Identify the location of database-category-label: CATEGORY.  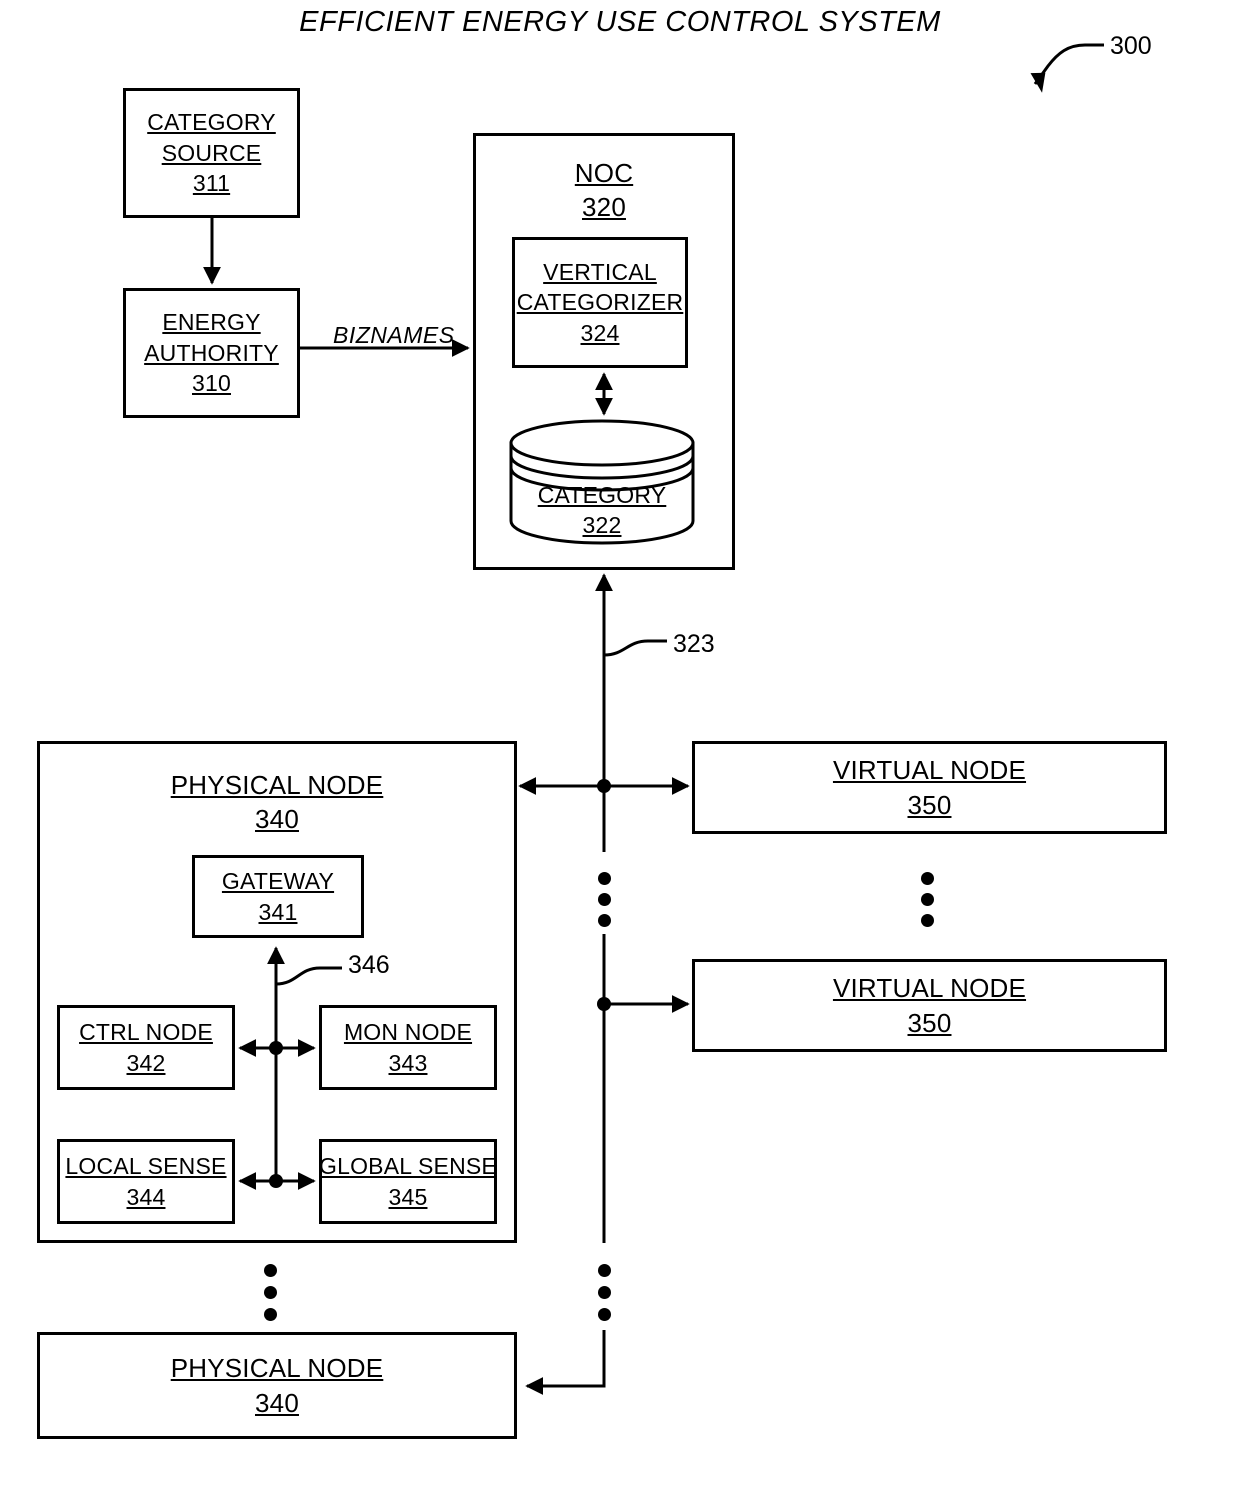
(602, 495).